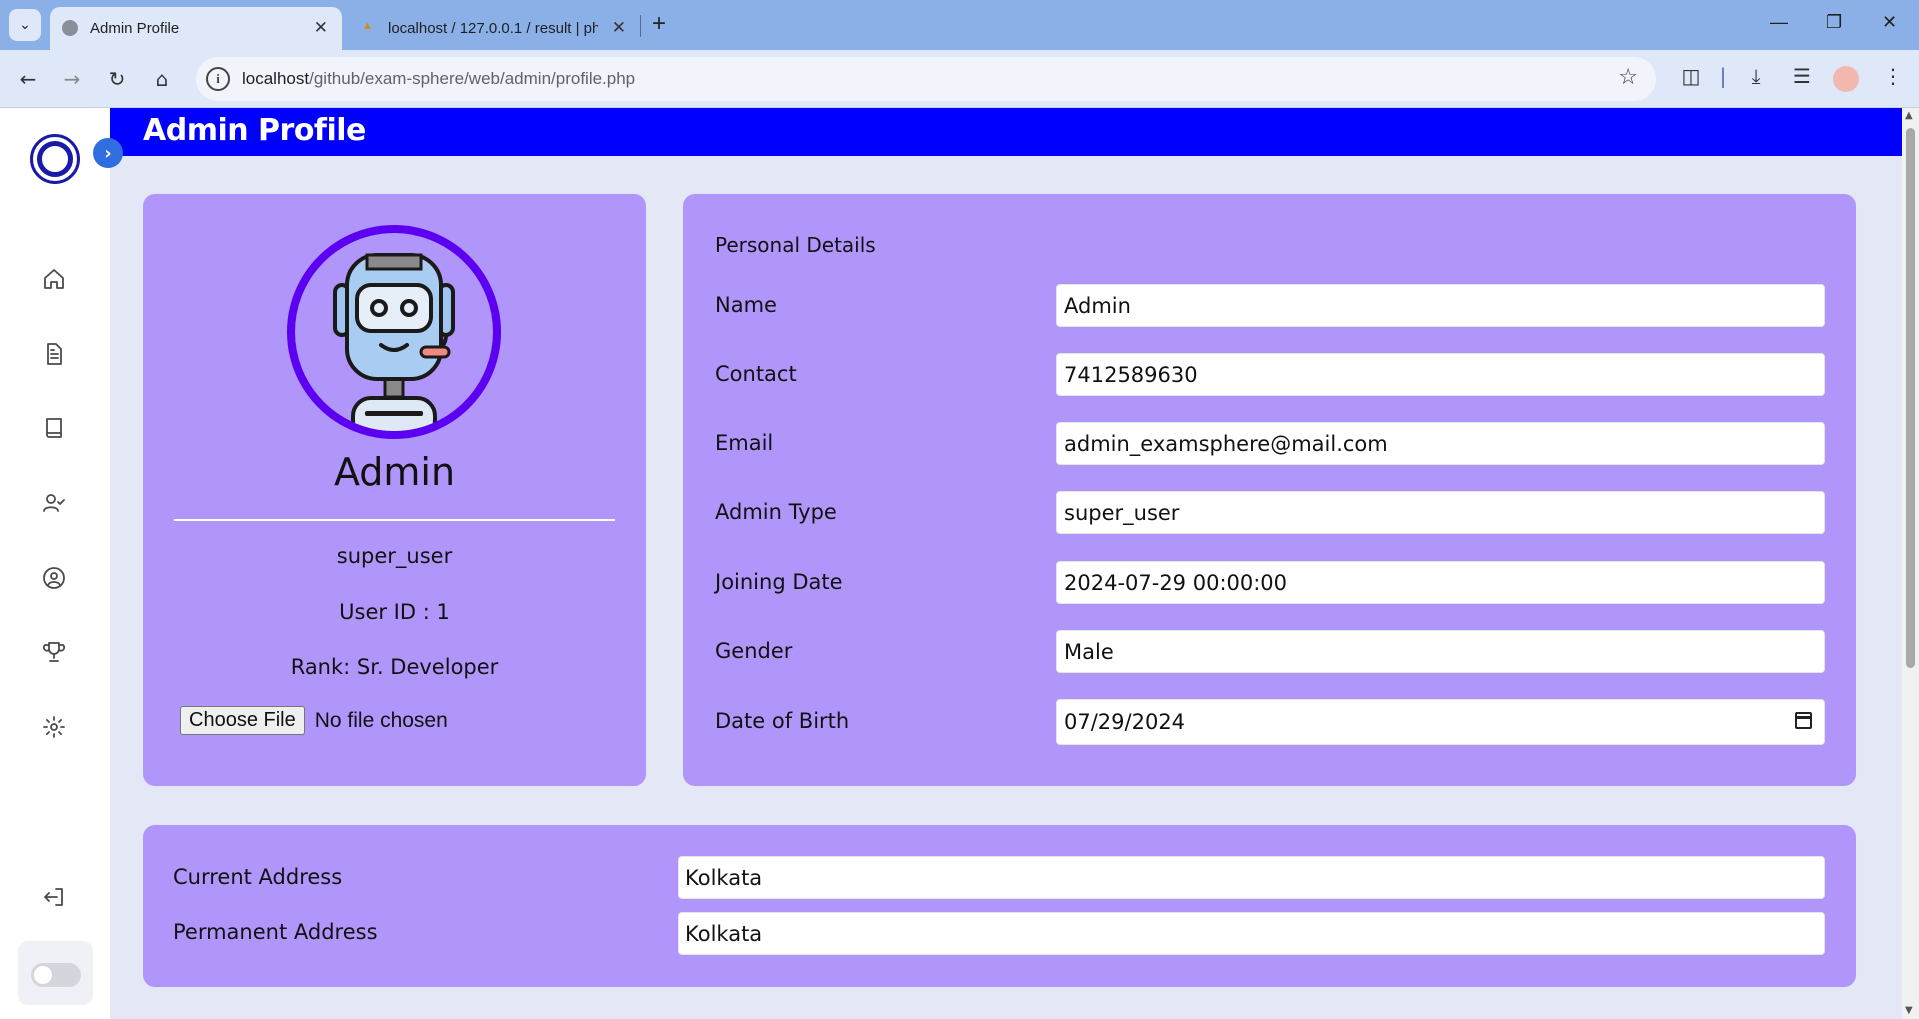 This screenshot has height=1019, width=1919. I want to click on contact-label: Contact, so click(756, 374).